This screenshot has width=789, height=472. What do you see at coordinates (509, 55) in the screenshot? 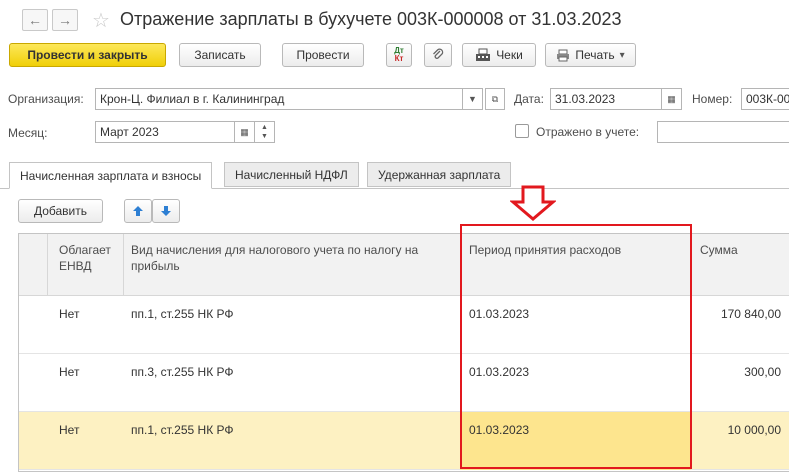
I see `checks-label: Чеки` at bounding box center [509, 55].